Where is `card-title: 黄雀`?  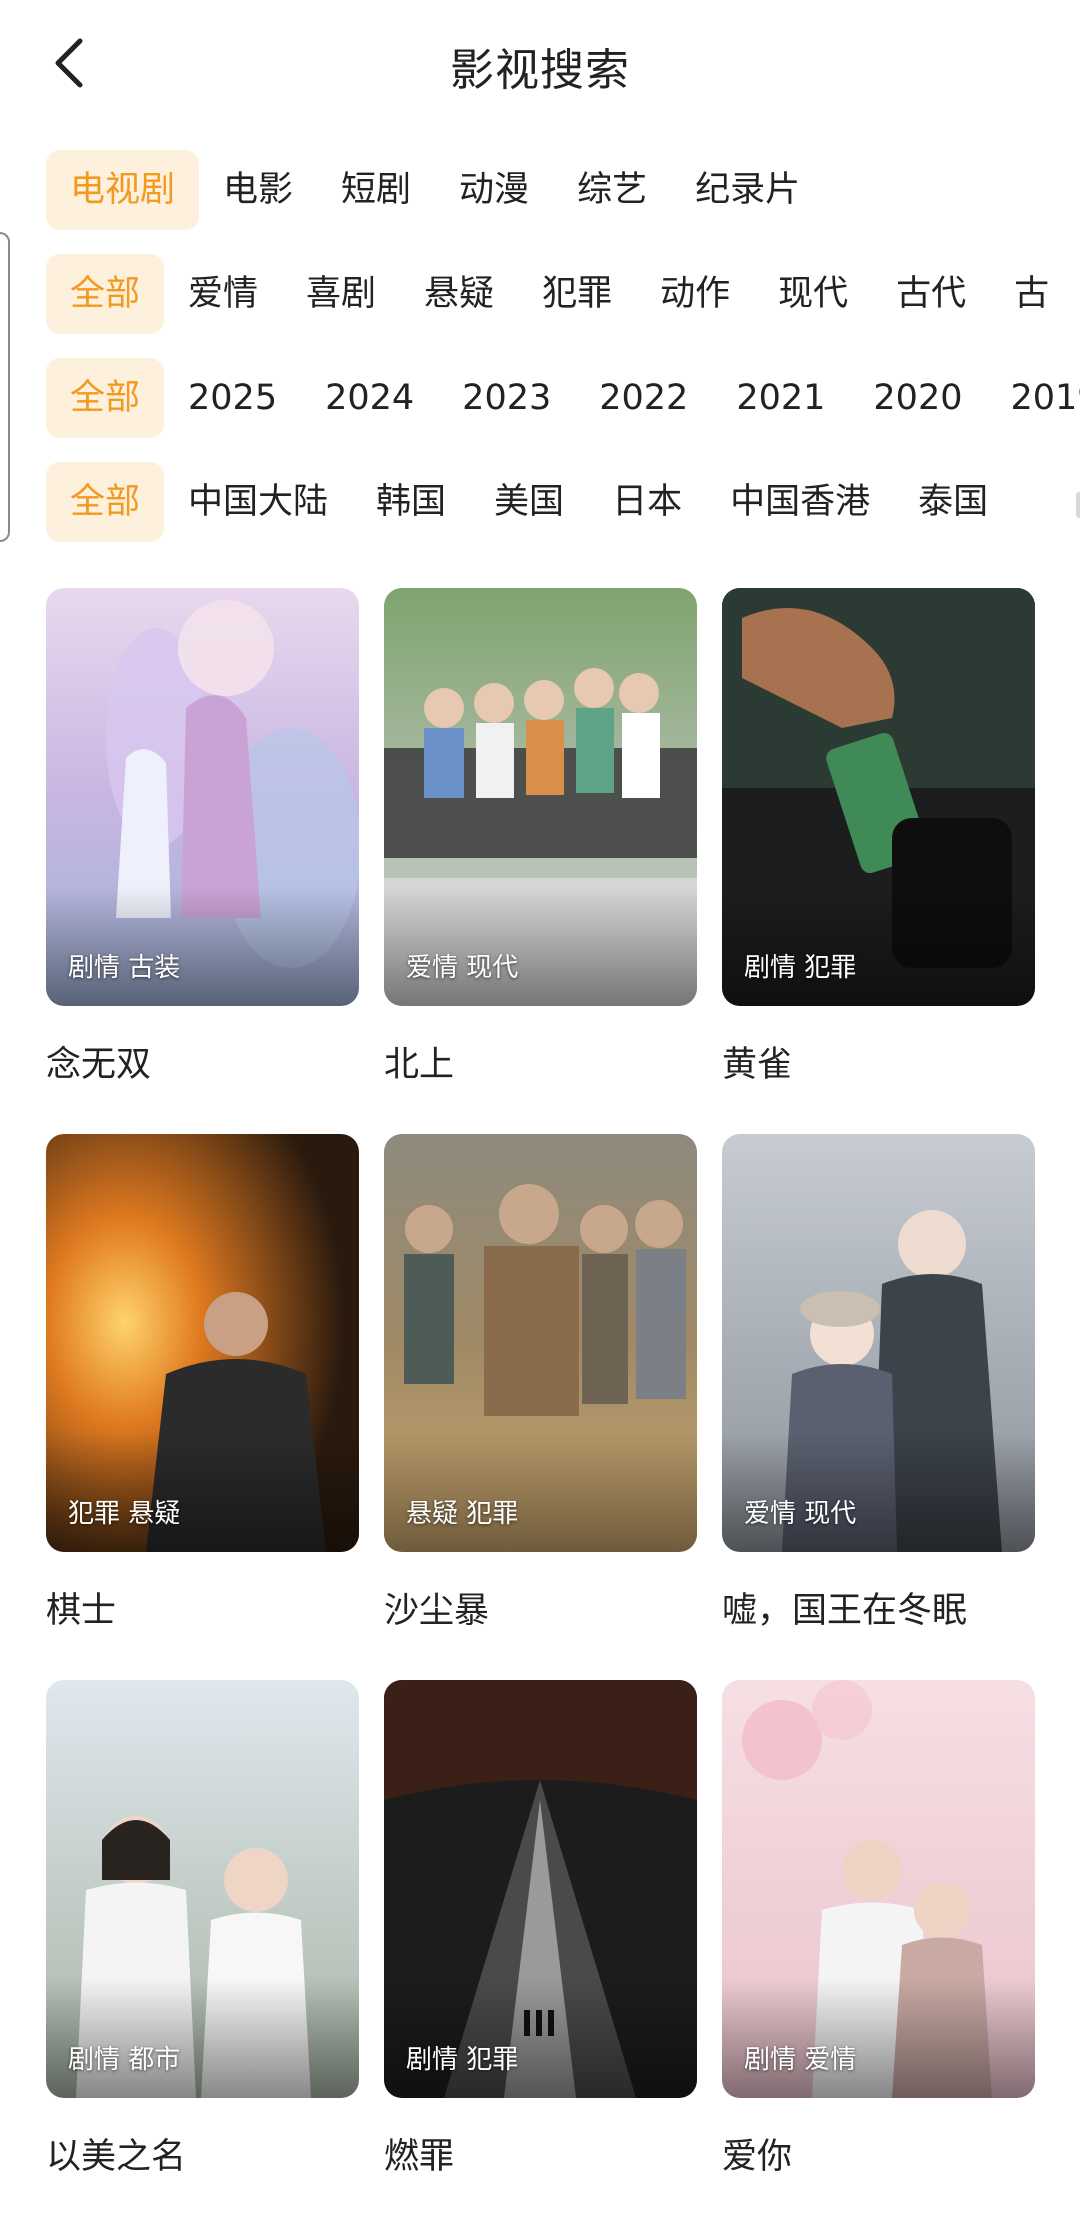
card-title: 黄雀 is located at coordinates (757, 1065).